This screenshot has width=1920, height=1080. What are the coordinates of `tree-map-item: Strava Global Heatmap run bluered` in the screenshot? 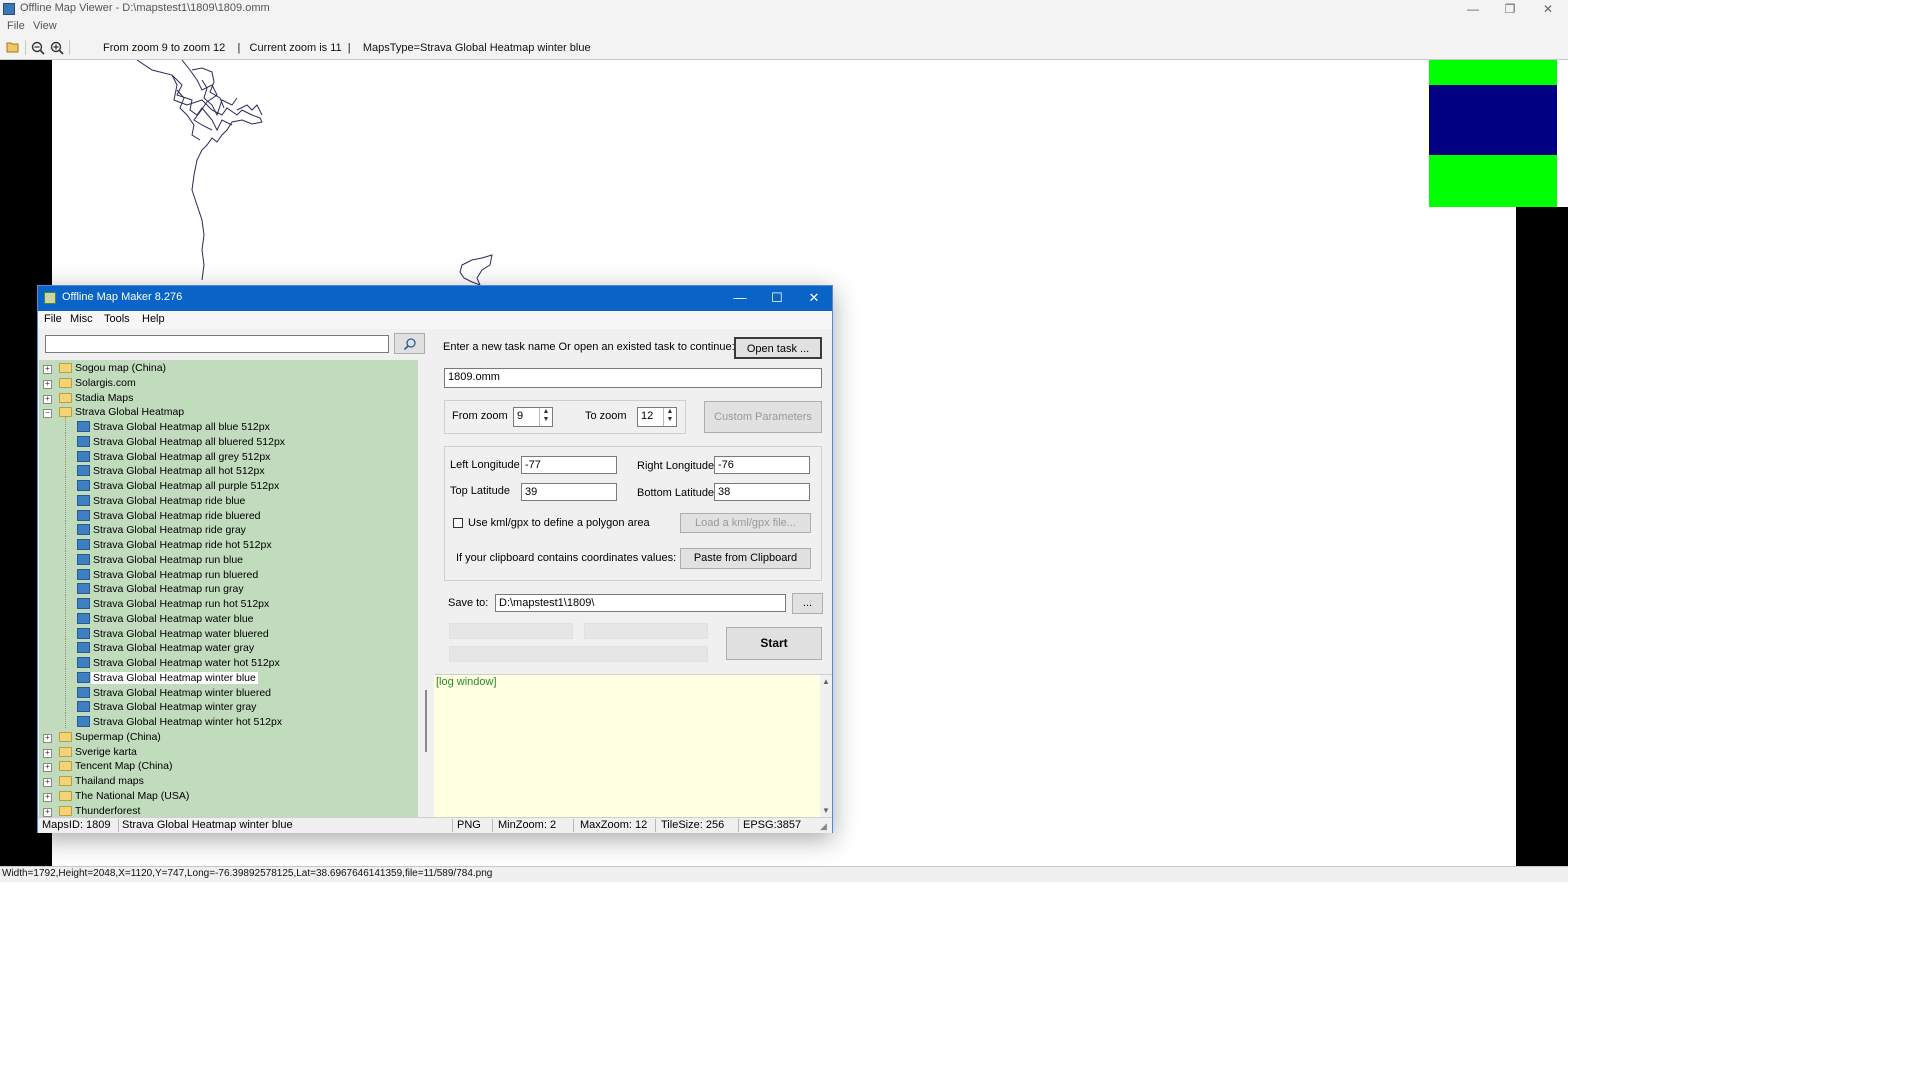 It's located at (228, 573).